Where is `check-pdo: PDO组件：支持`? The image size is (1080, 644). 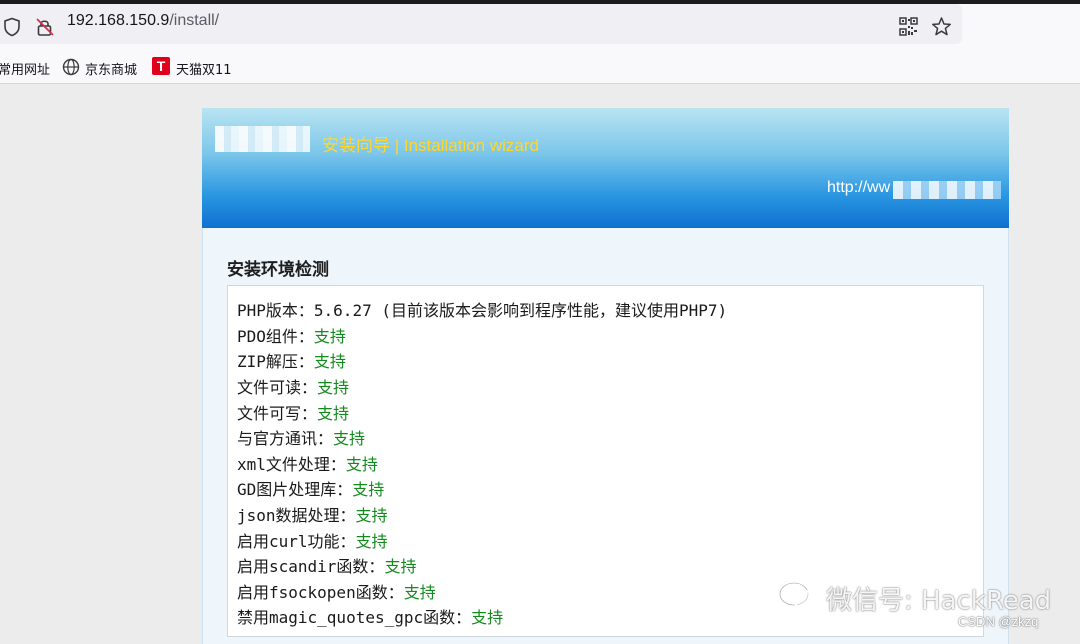
check-pdo: PDO组件：支持 is located at coordinates (291, 336).